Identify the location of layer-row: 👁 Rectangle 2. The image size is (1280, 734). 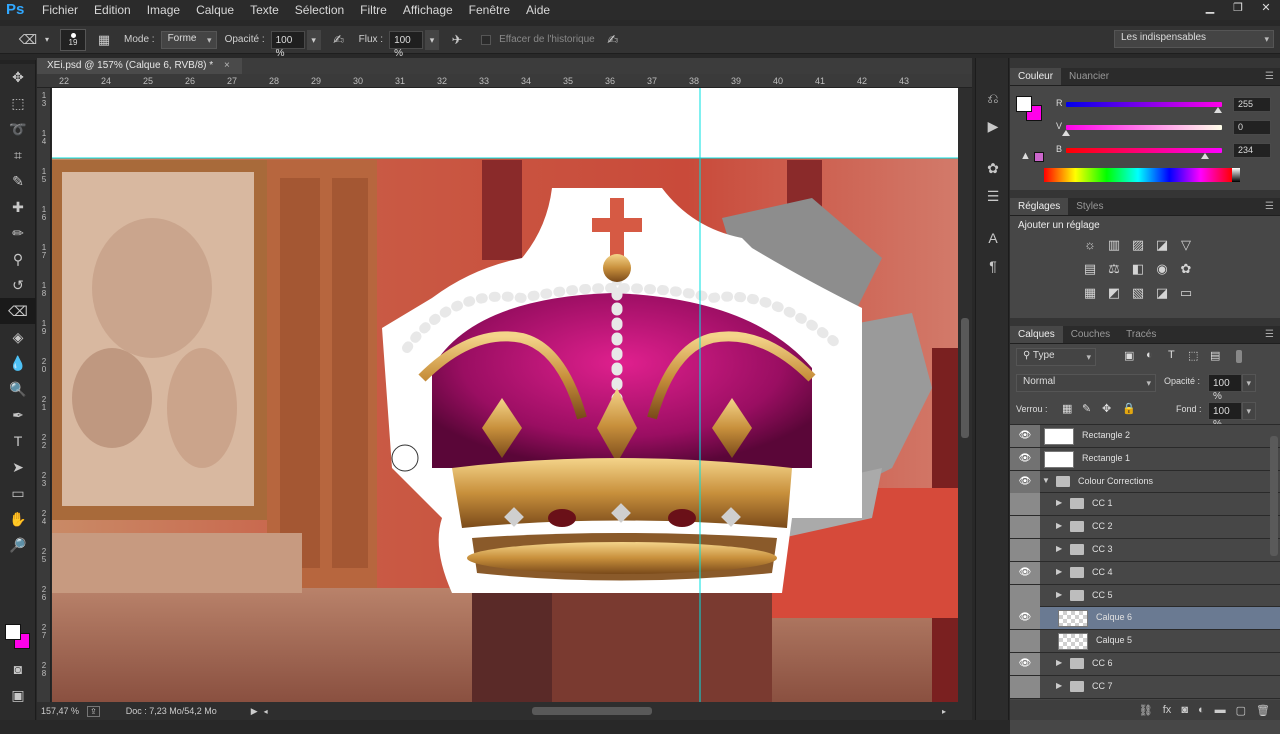
(1145, 436).